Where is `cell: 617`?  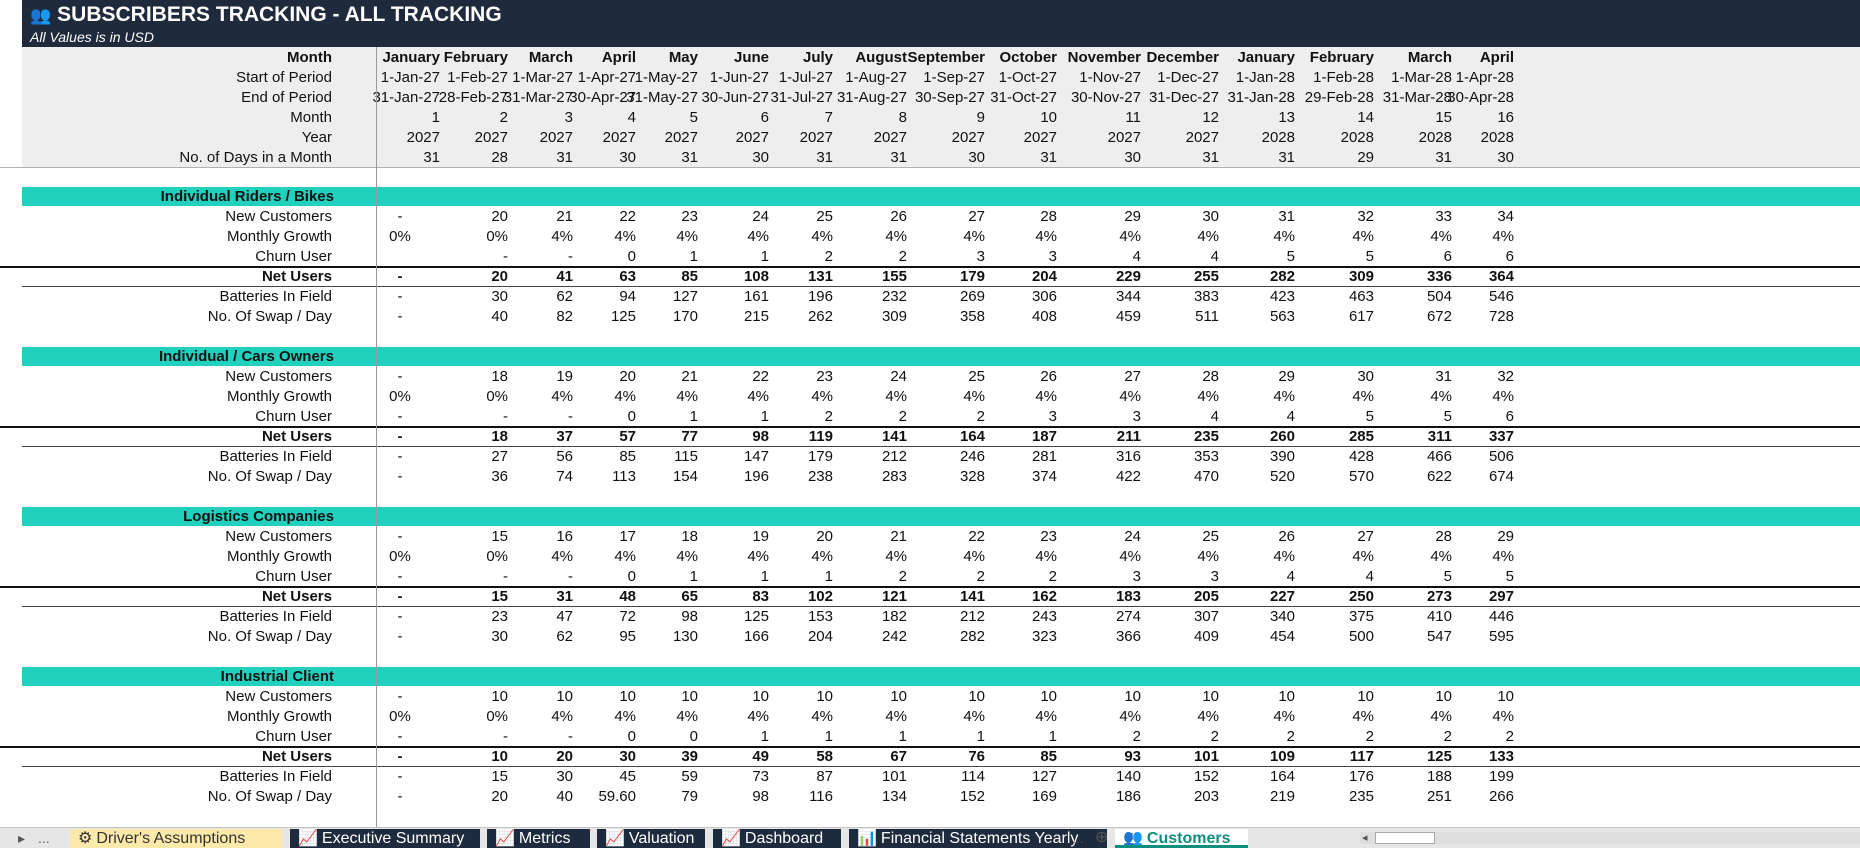 cell: 617 is located at coordinates (1334, 316).